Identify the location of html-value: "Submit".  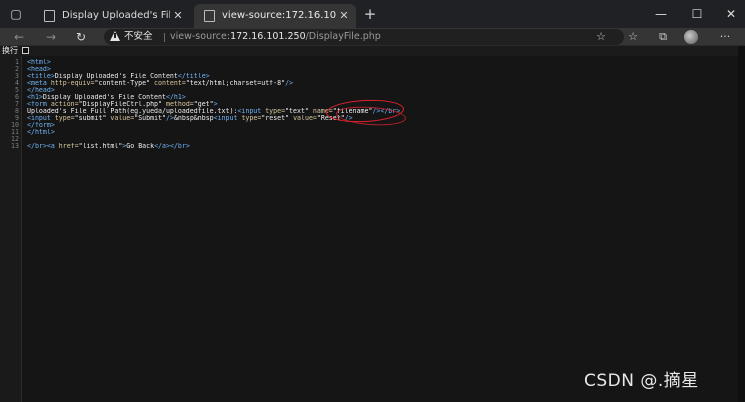
(150, 118).